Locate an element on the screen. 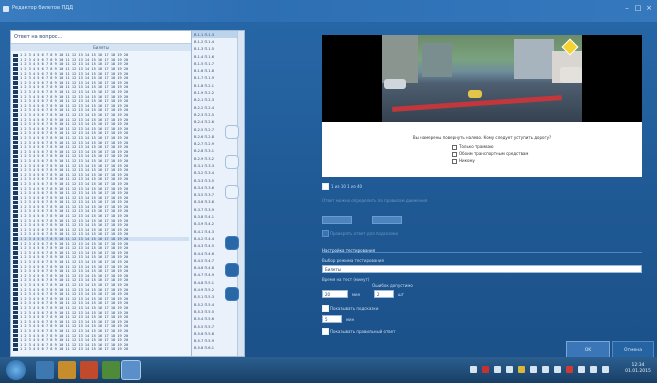 The height and width of the screenshot is (383, 657). time-input: 20 is located at coordinates (335, 294).